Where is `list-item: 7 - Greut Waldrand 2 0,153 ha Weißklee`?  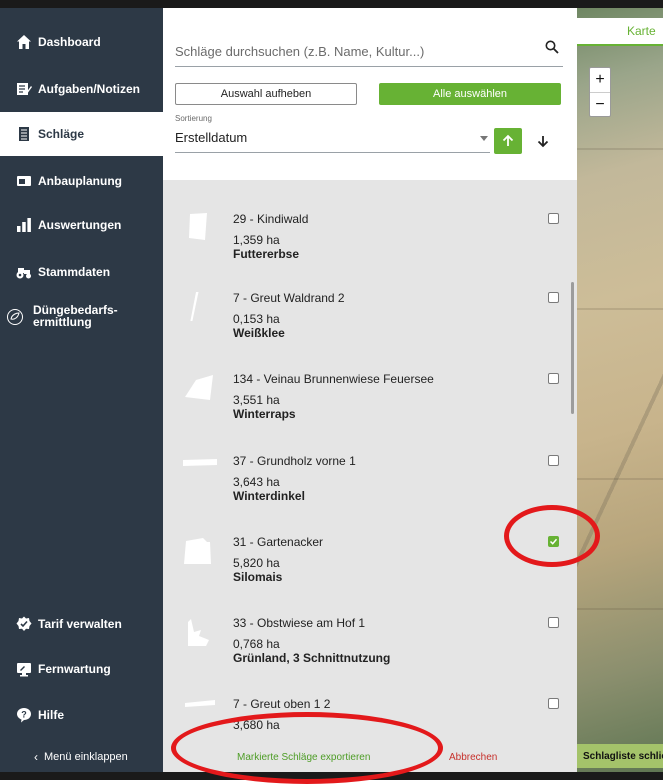 list-item: 7 - Greut Waldrand 2 0,153 ha Weißklee is located at coordinates (370, 307).